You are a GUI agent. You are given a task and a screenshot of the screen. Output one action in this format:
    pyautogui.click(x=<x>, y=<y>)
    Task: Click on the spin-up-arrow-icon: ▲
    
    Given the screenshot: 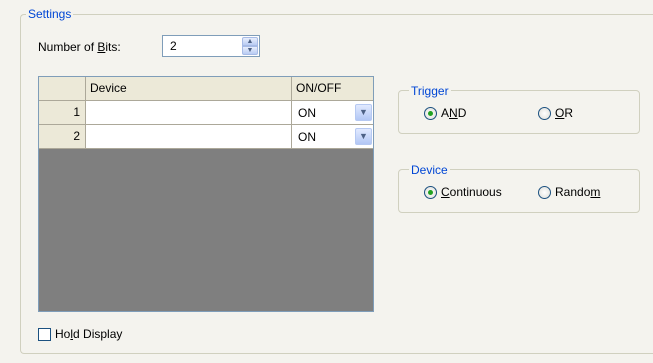 What is the action you would take?
    pyautogui.click(x=250, y=41)
    